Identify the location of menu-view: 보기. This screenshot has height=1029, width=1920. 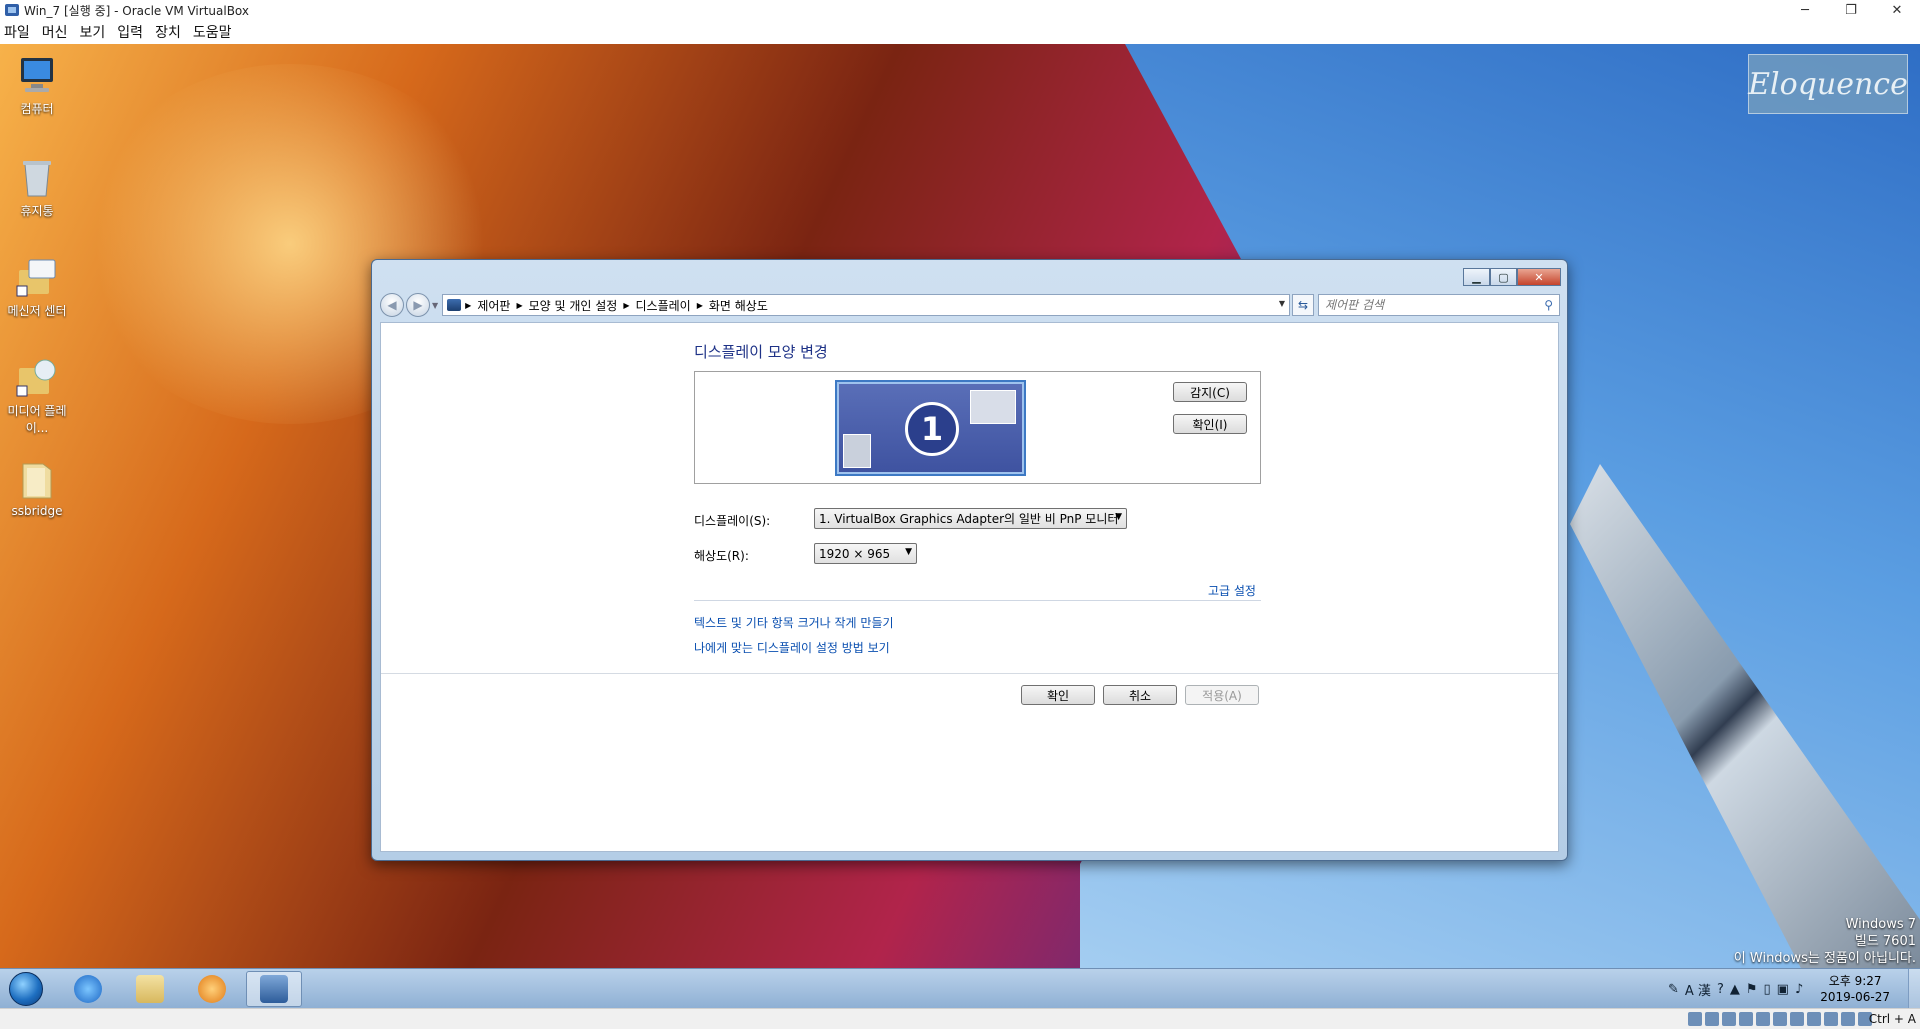
(93, 32).